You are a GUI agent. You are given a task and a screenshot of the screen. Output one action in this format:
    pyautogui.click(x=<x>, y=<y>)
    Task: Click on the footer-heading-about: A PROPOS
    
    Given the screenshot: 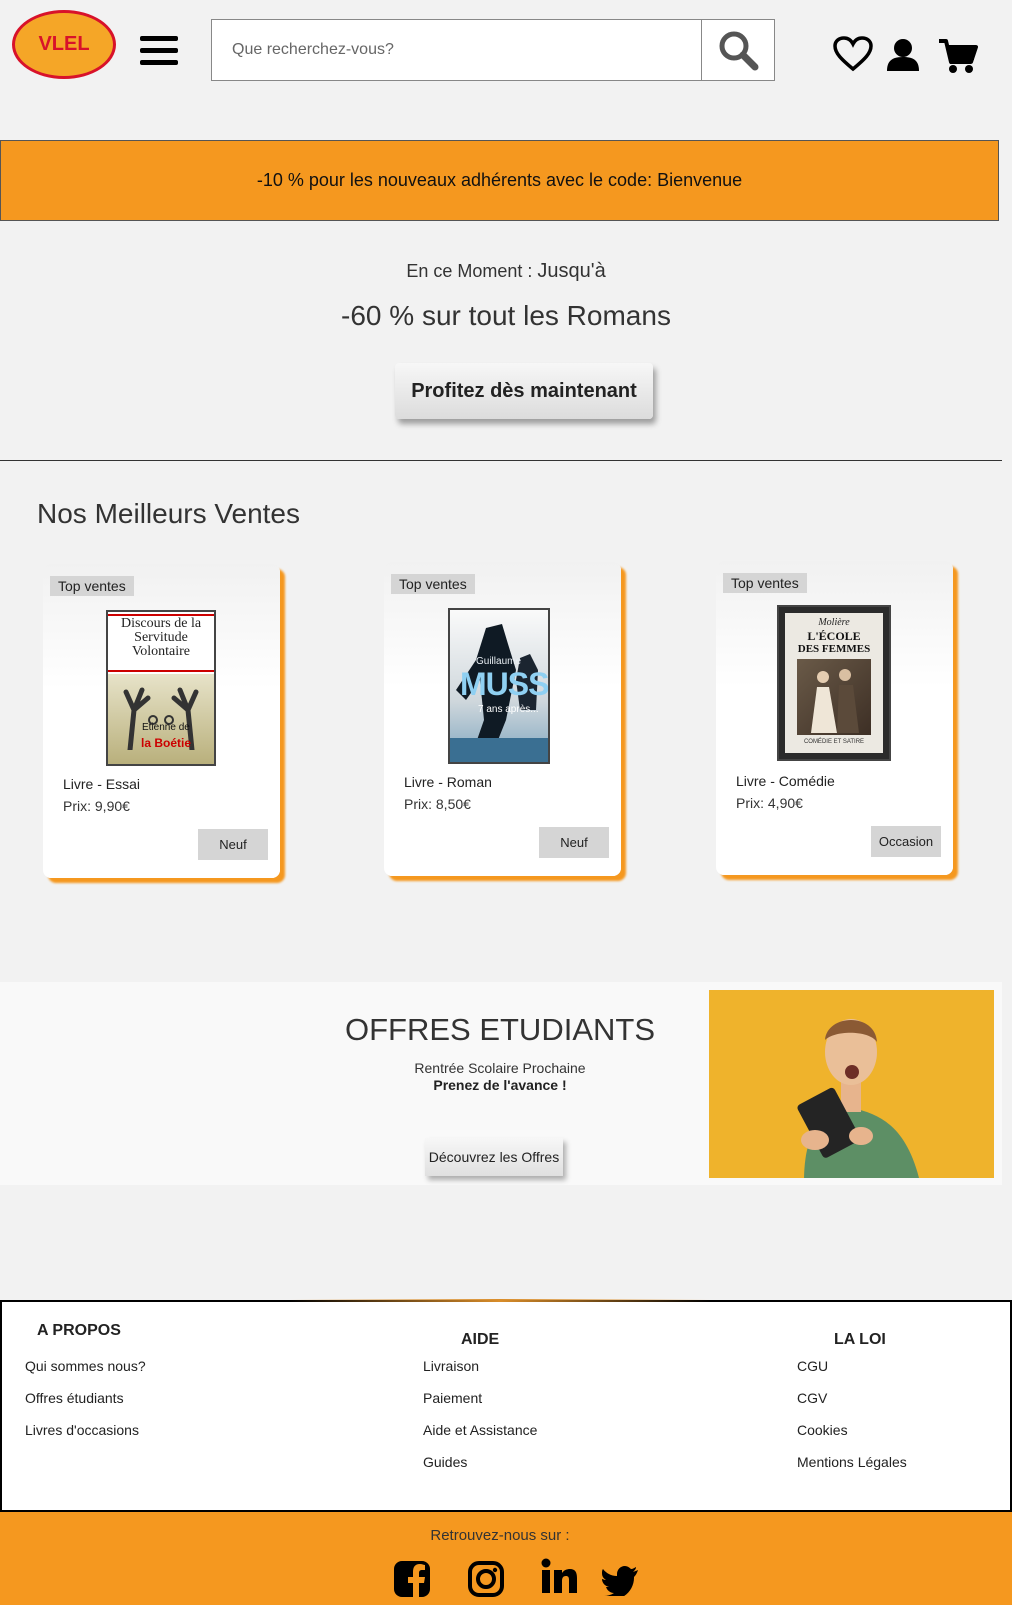 What is the action you would take?
    pyautogui.click(x=79, y=1330)
    